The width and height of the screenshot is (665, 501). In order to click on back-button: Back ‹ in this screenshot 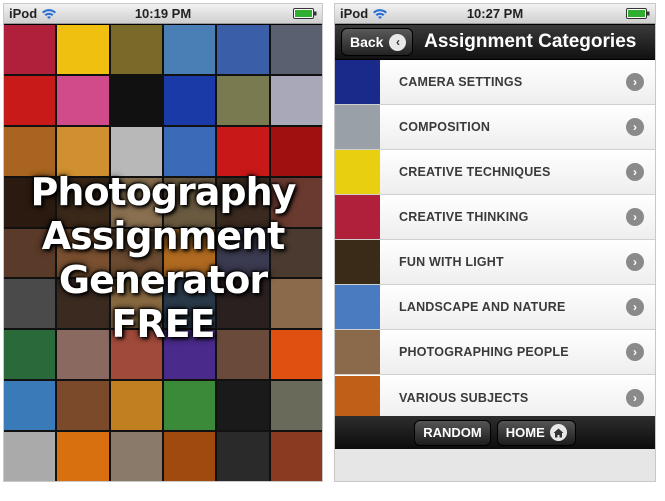, I will do `click(377, 42)`.